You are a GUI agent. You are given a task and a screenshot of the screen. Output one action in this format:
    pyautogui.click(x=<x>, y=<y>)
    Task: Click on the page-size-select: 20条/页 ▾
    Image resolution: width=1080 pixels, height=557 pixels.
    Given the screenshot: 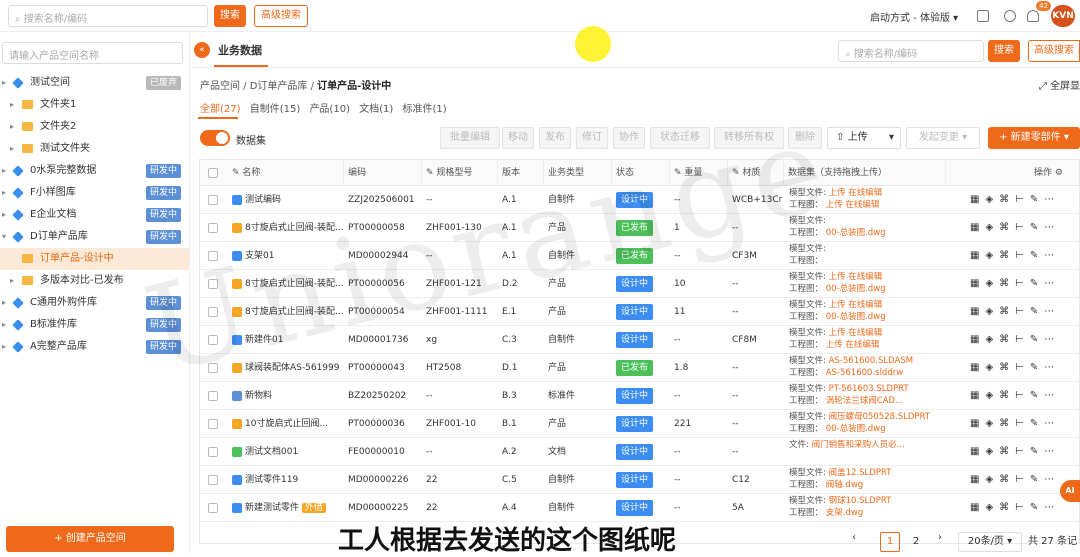 What is the action you would take?
    pyautogui.click(x=990, y=542)
    